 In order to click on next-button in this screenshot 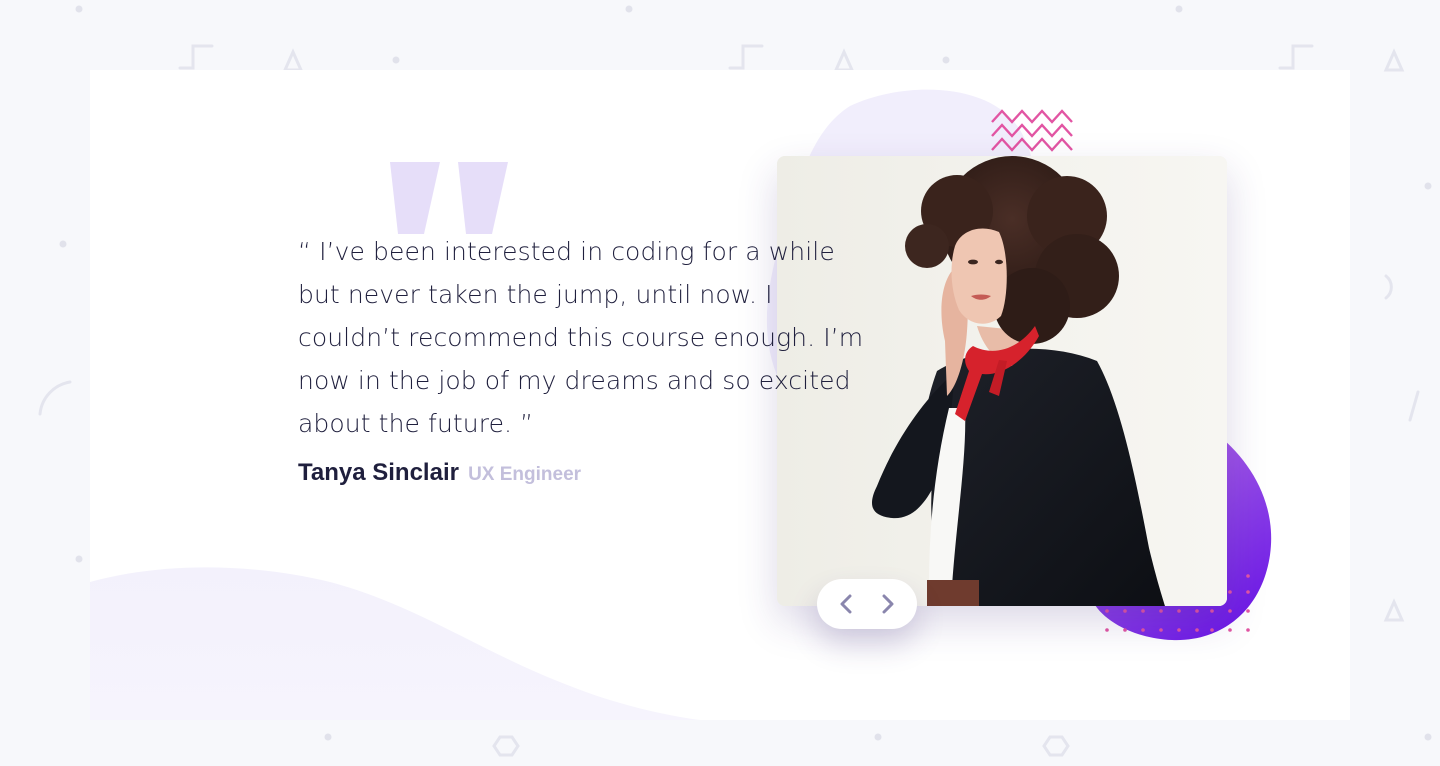, I will do `click(888, 604)`.